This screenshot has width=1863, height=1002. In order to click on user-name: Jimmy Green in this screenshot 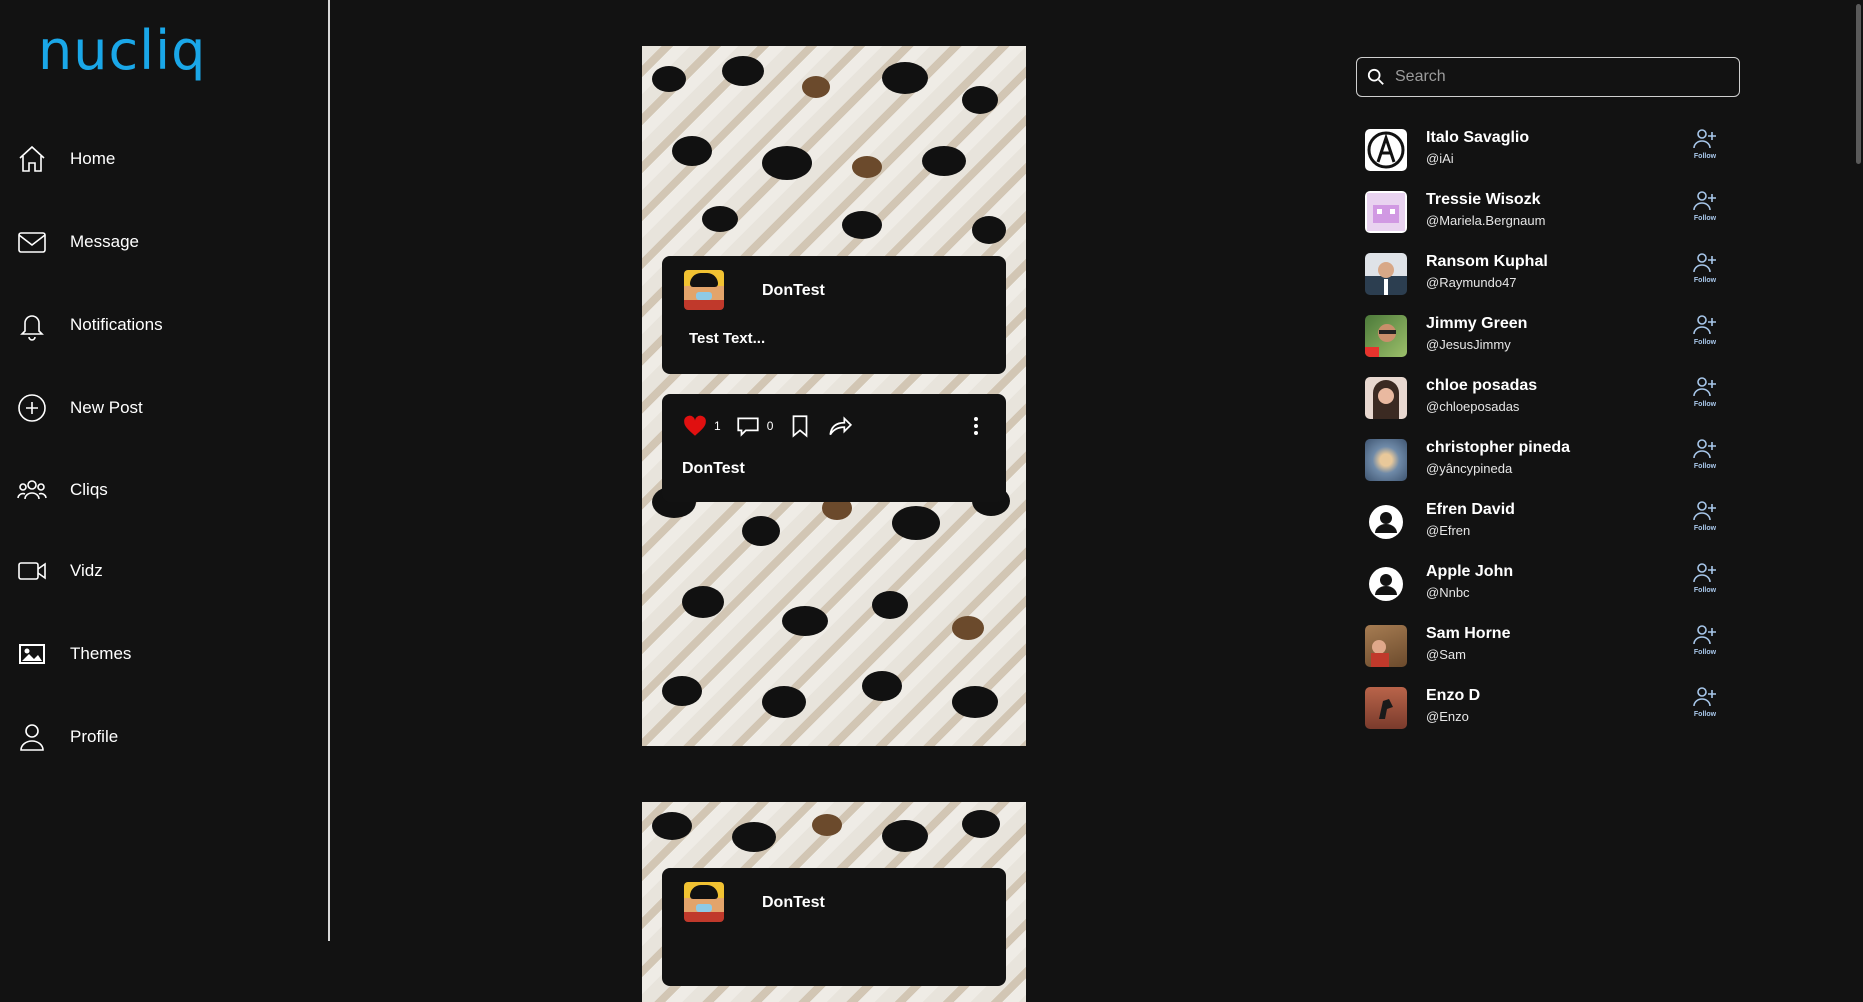, I will do `click(1476, 324)`.